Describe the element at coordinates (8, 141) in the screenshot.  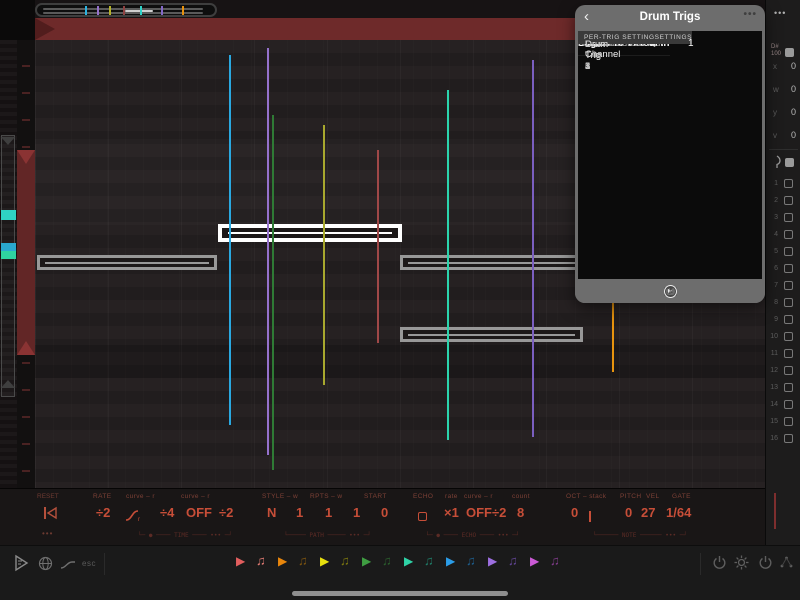
I see `minimap-up-arrow-icon` at that location.